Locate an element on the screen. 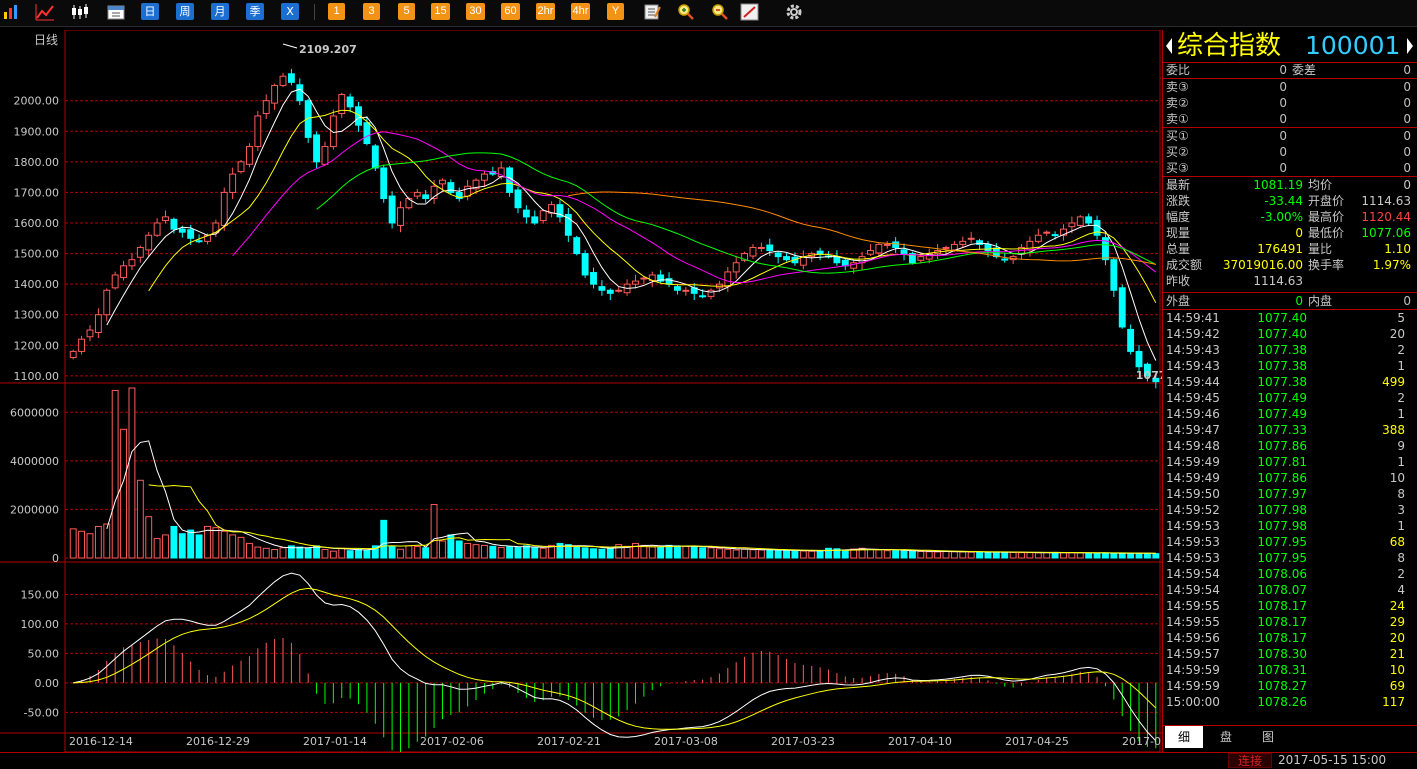 The height and width of the screenshot is (769, 1417). period-x-button: X is located at coordinates (290, 11).